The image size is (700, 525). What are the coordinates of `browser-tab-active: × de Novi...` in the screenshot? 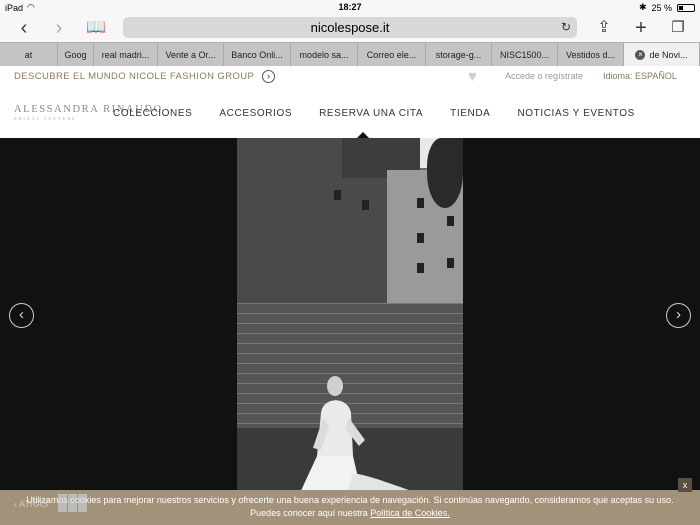 It's located at (662, 55).